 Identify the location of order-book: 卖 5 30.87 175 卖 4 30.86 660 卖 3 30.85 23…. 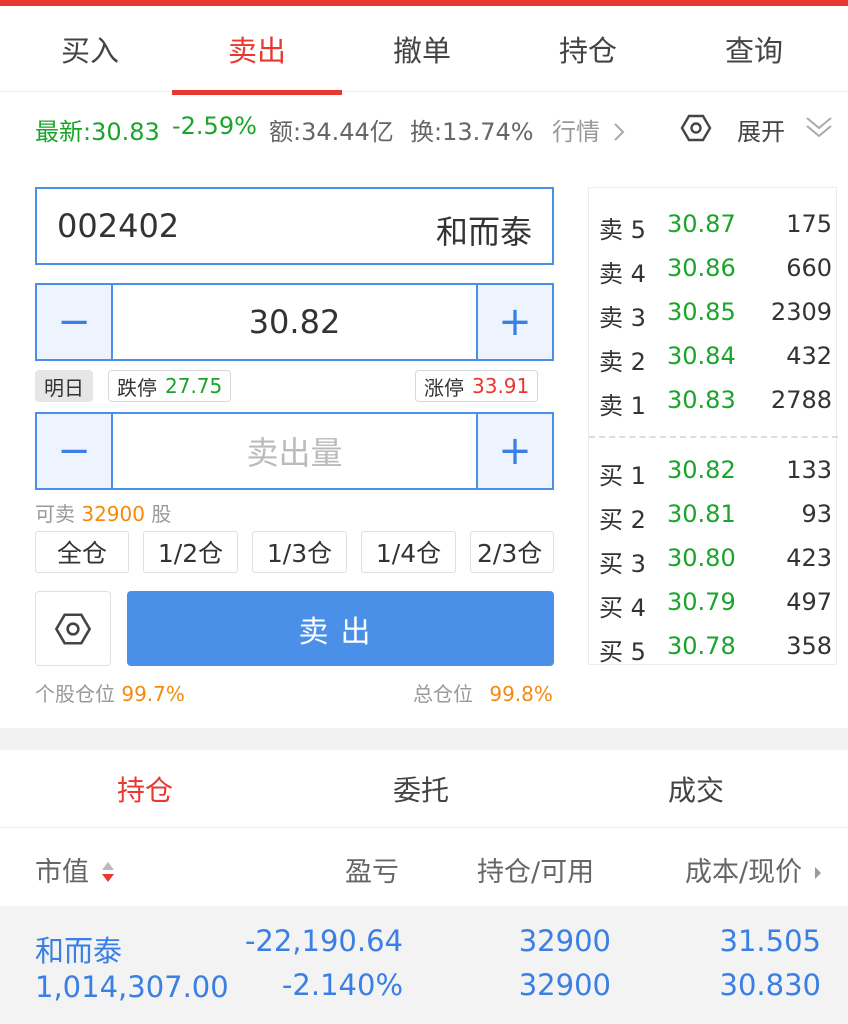
(713, 427).